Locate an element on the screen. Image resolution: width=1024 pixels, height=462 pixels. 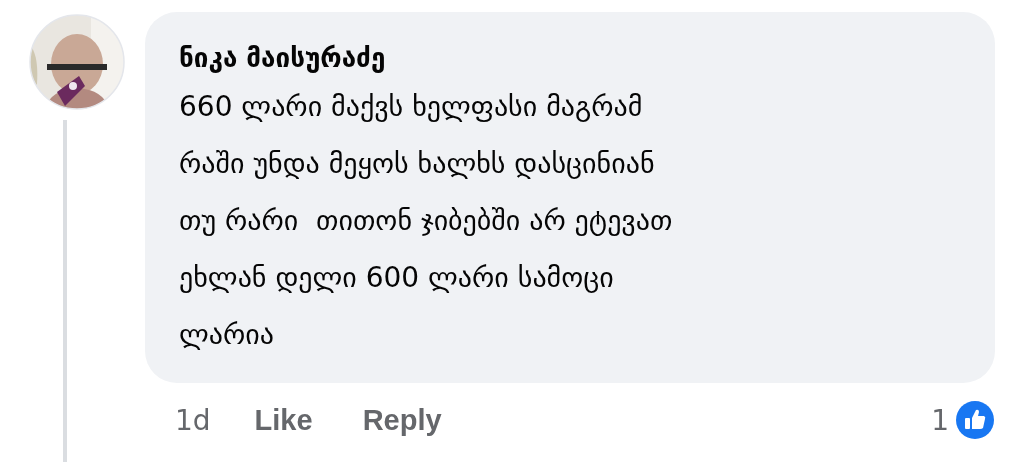
comment-action: Like is located at coordinates (283, 420).